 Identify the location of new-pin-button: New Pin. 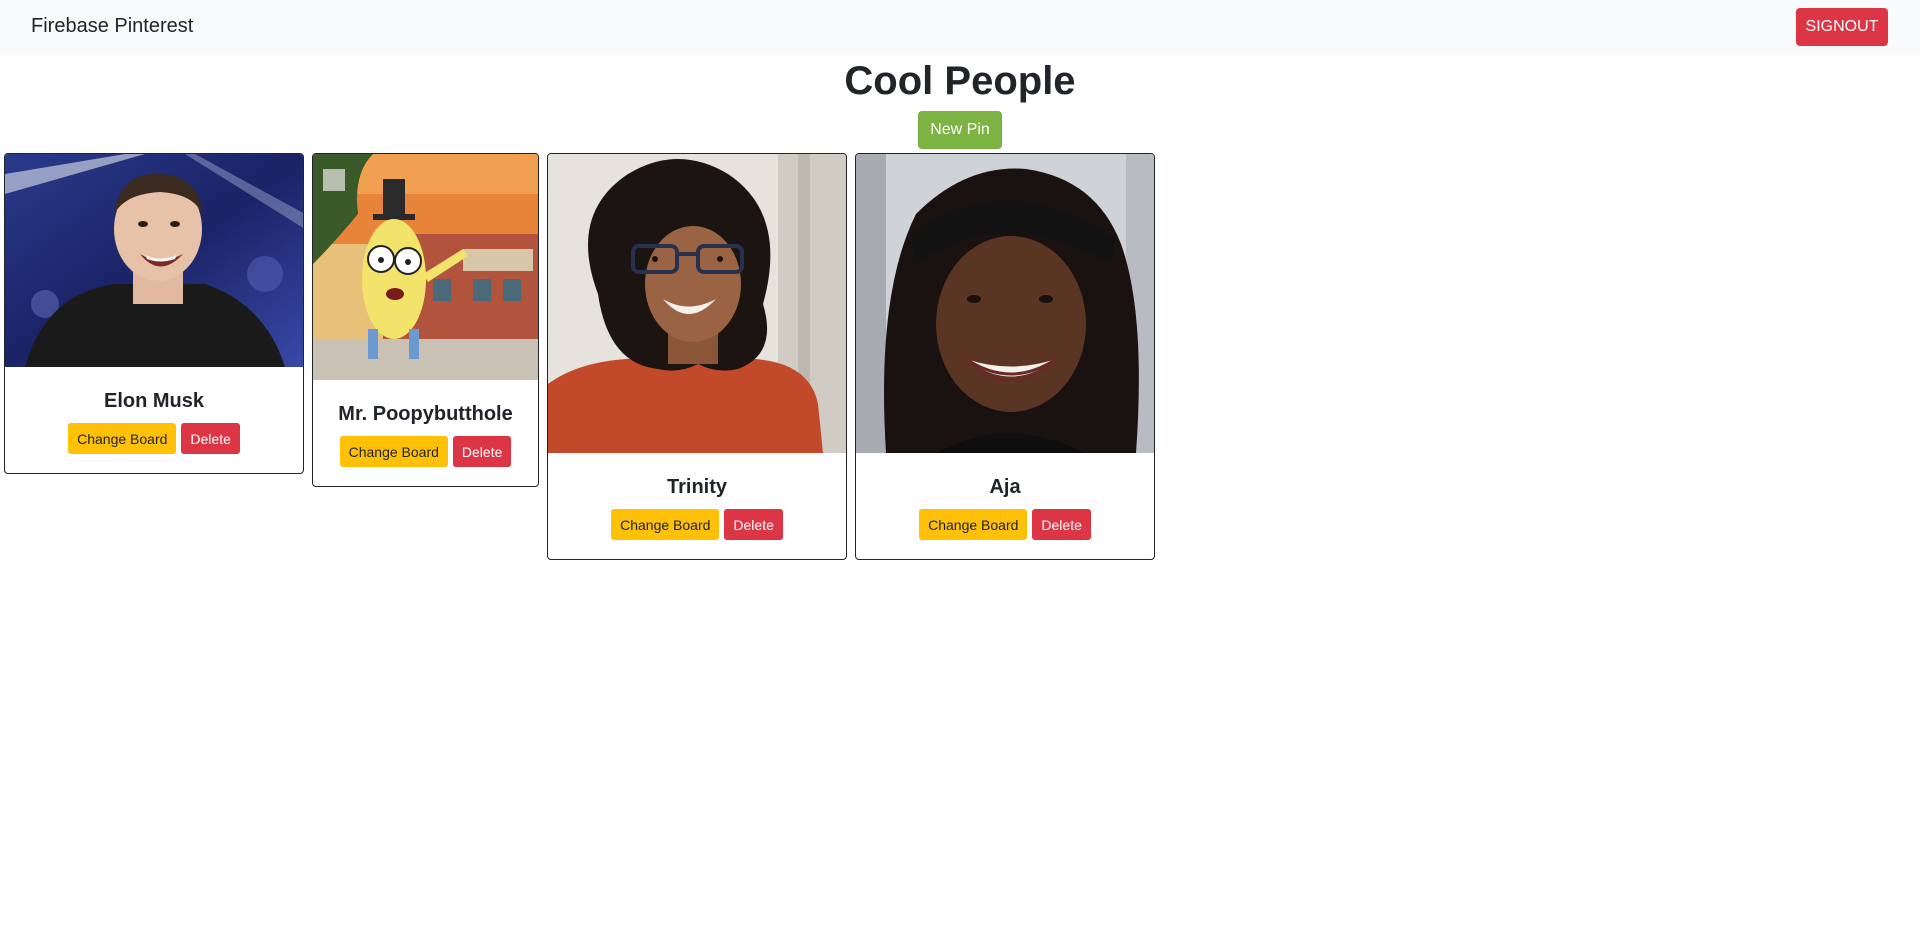
(960, 130).